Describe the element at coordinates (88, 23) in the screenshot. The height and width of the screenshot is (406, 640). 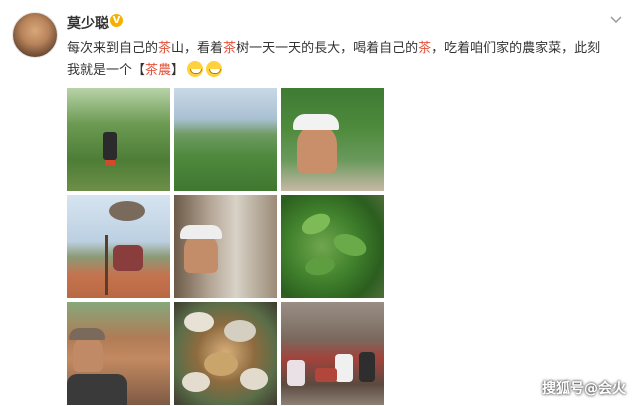
I see `username: 莫少聪` at that location.